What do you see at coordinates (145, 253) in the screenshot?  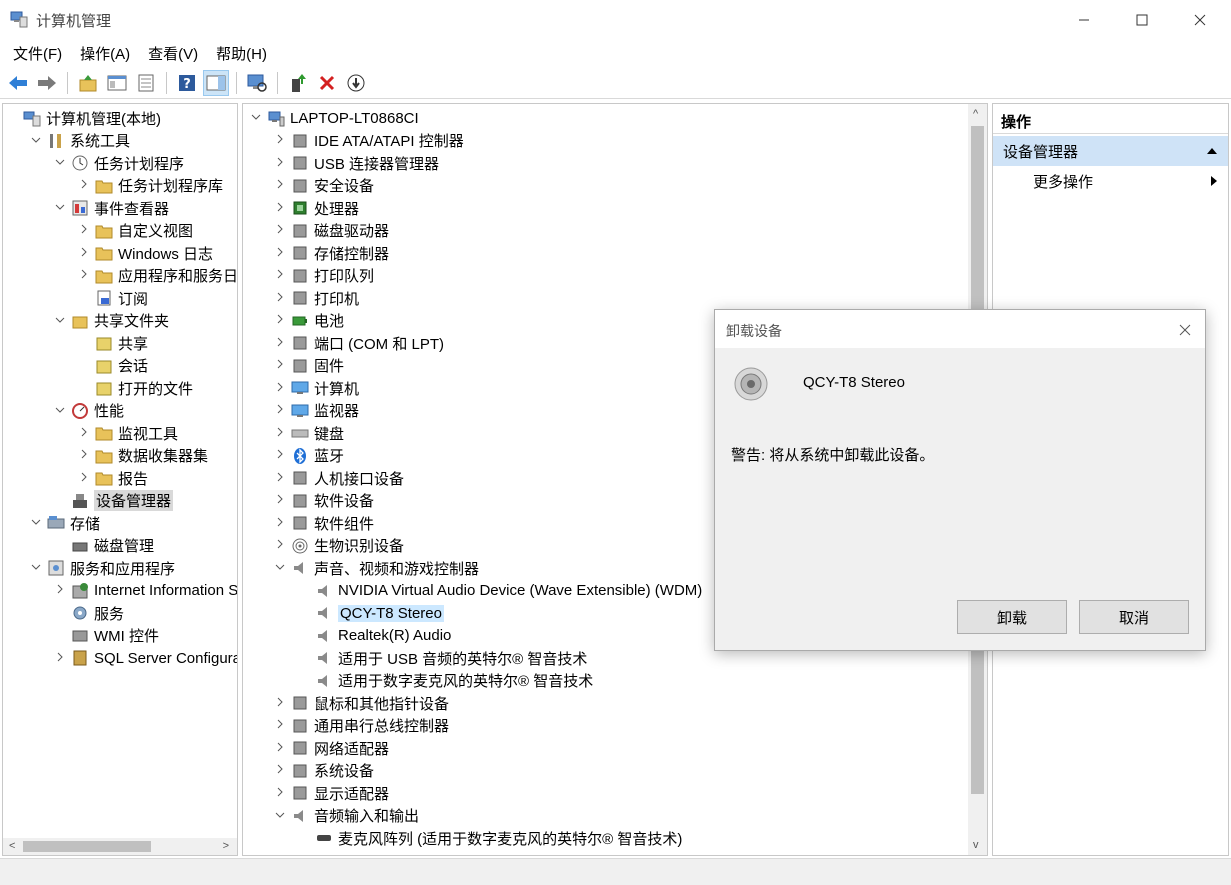 I see `nav-tree-item: Windows 日志` at bounding box center [145, 253].